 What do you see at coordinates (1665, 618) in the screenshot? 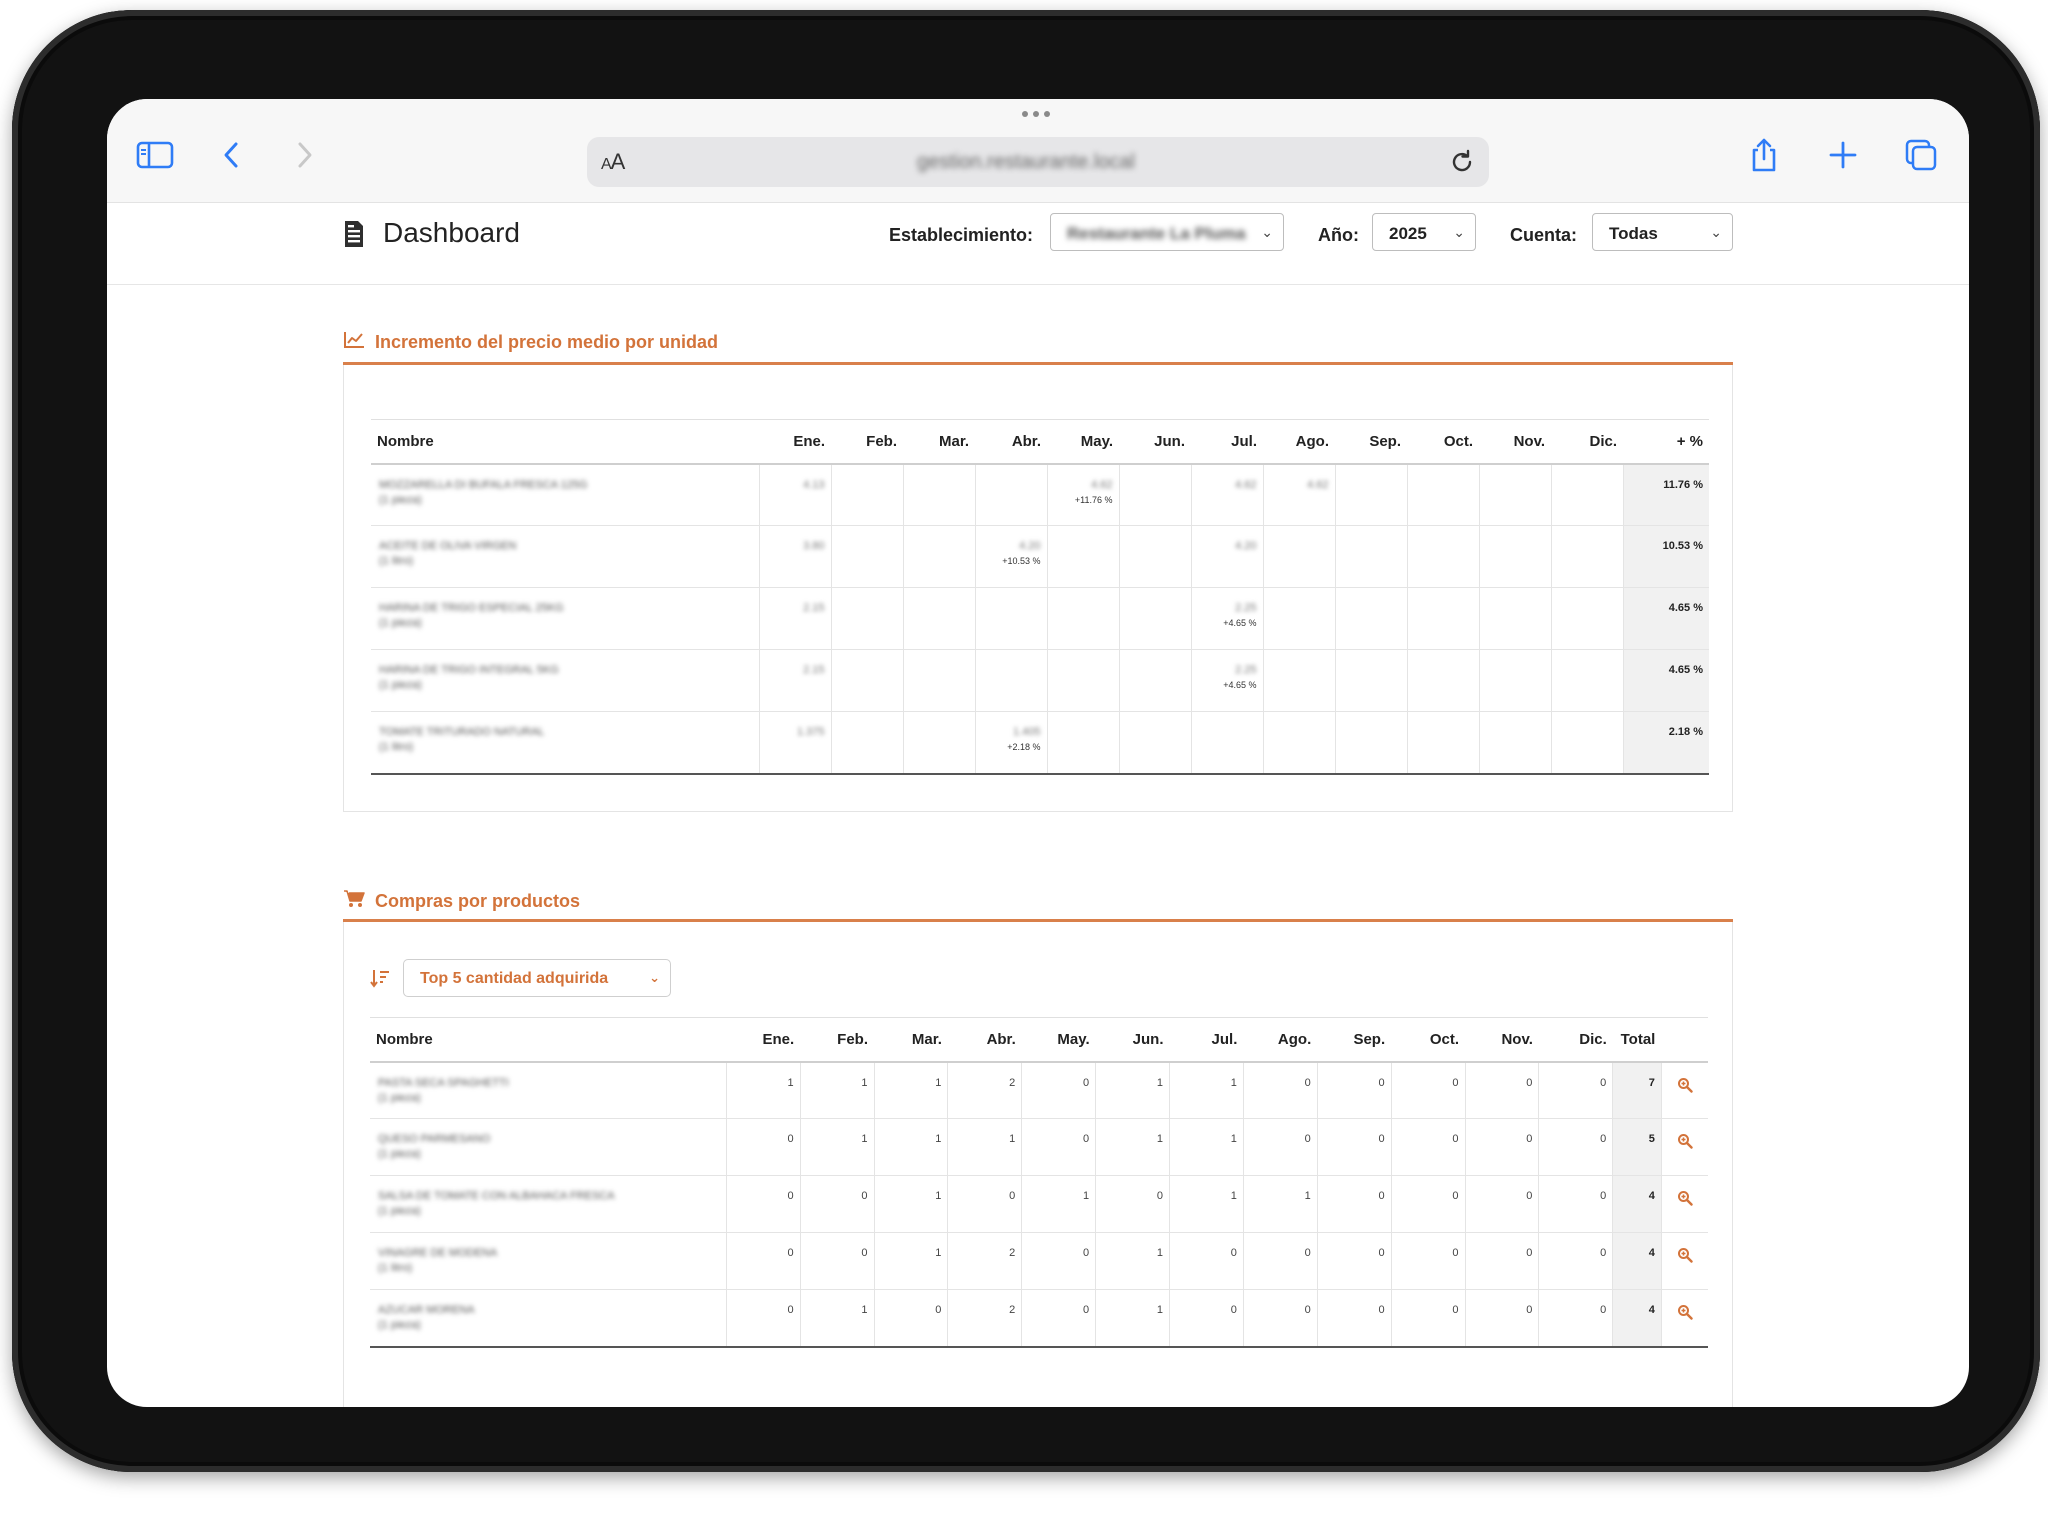
I see `increase-percent: 4.65 %` at bounding box center [1665, 618].